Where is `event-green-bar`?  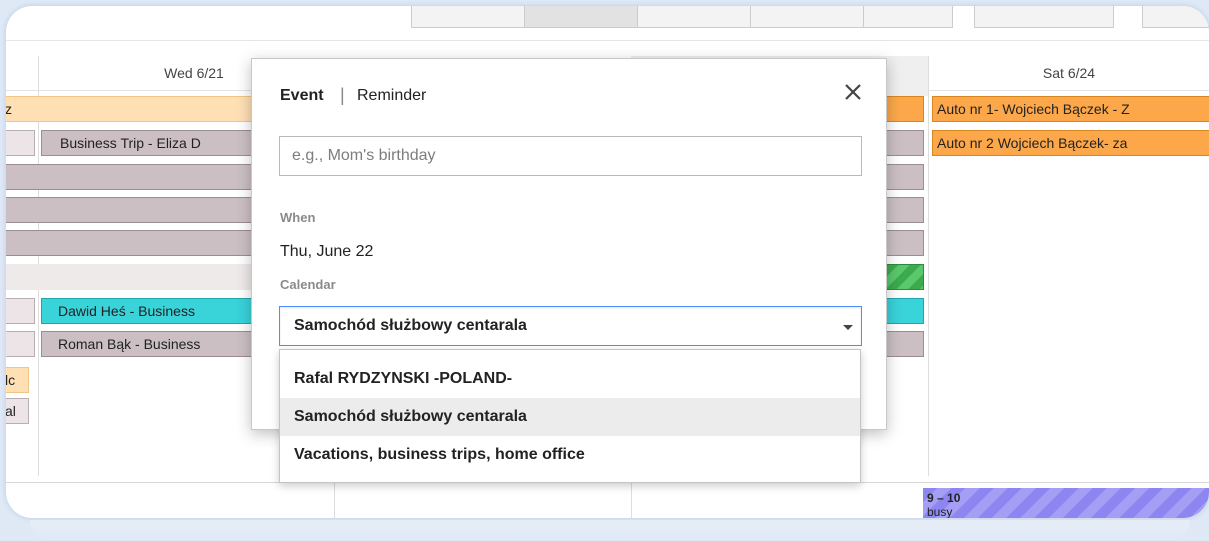 event-green-bar is located at coordinates (905, 277).